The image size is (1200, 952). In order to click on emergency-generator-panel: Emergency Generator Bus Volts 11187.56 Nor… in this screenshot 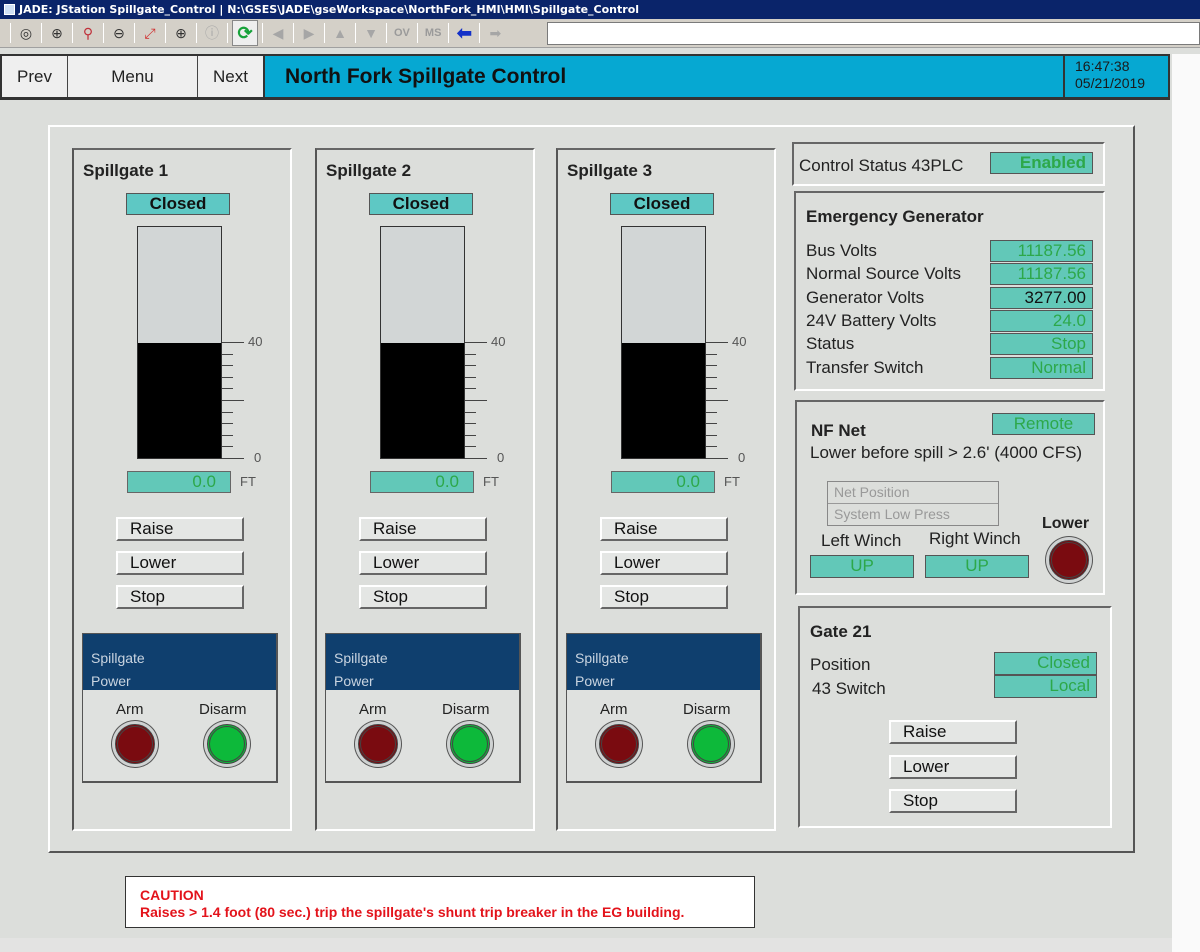, I will do `click(949, 291)`.